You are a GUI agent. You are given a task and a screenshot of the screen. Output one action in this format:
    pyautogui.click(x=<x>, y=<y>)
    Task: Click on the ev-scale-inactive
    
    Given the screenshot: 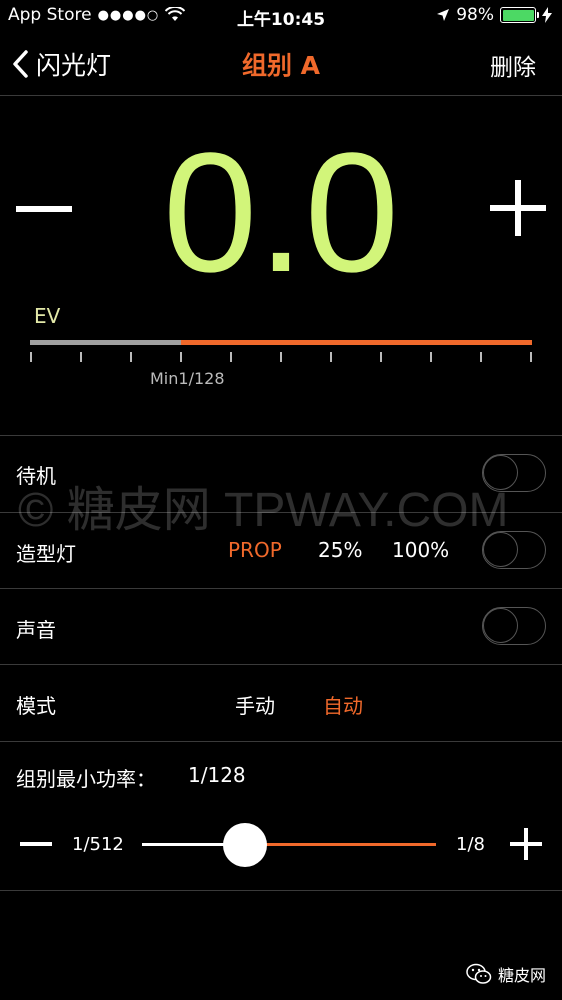 What is the action you would take?
    pyautogui.click(x=105, y=342)
    